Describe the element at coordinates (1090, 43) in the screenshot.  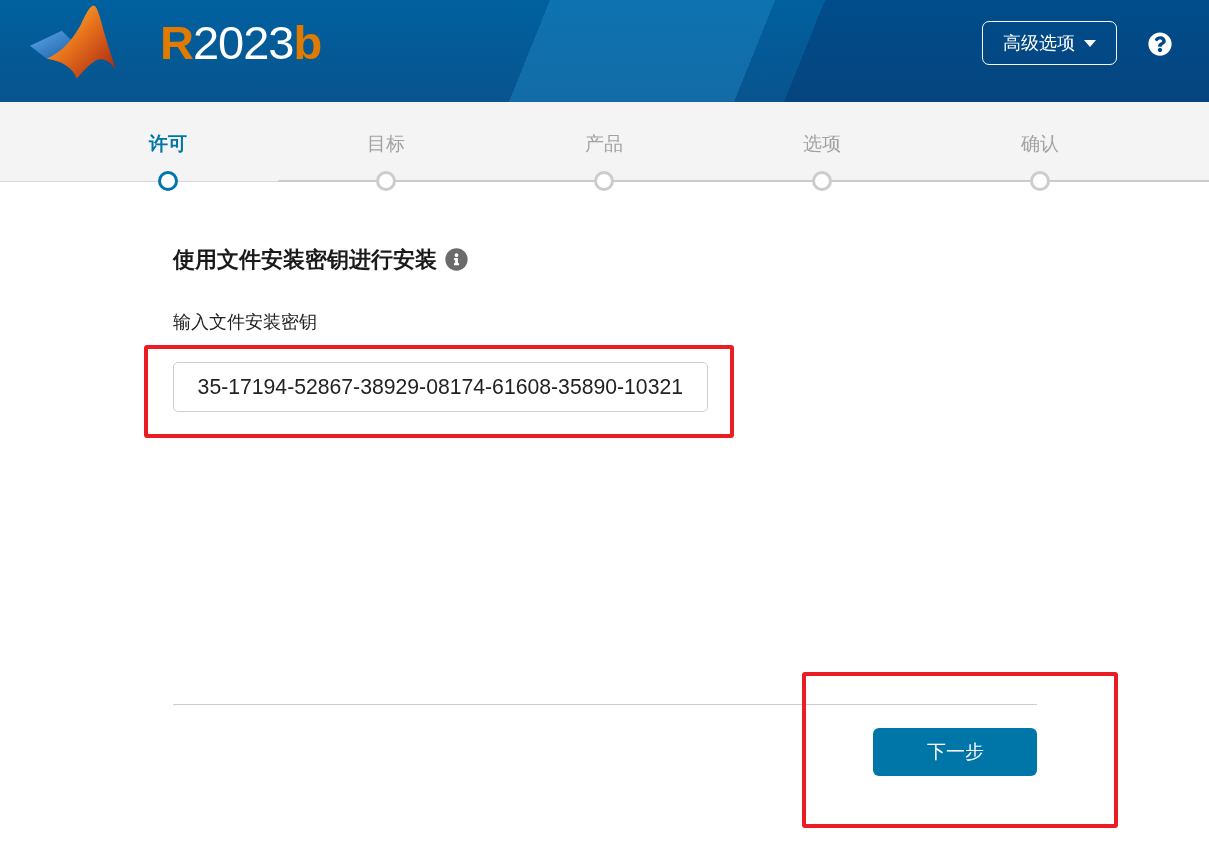
I see `caret-icon` at that location.